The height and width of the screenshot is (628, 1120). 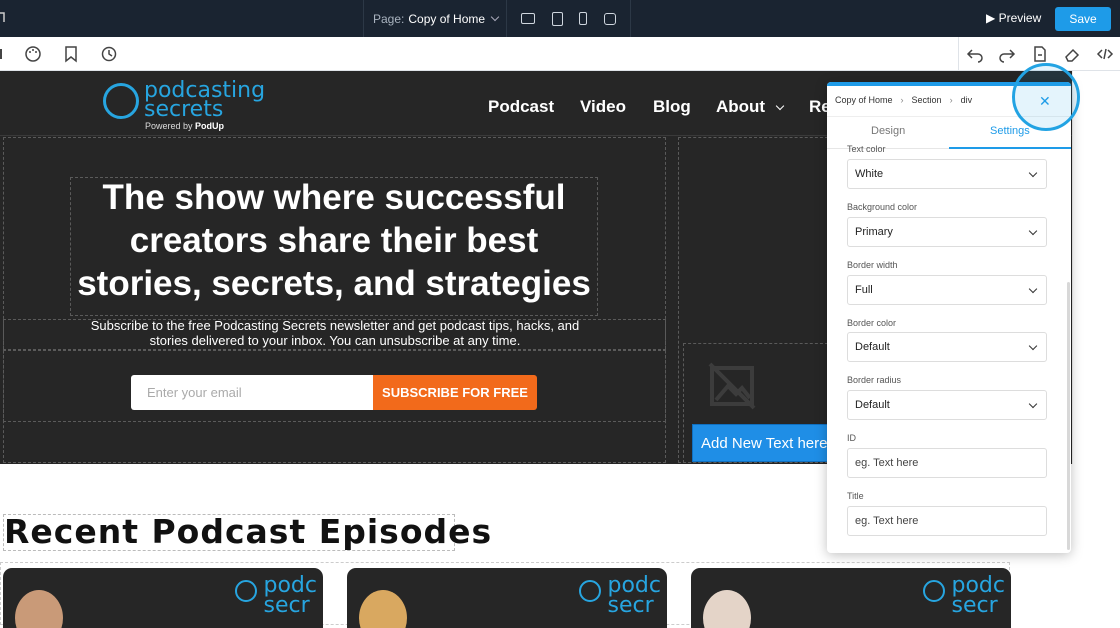 I want to click on border-color-label: Border color, so click(x=872, y=323).